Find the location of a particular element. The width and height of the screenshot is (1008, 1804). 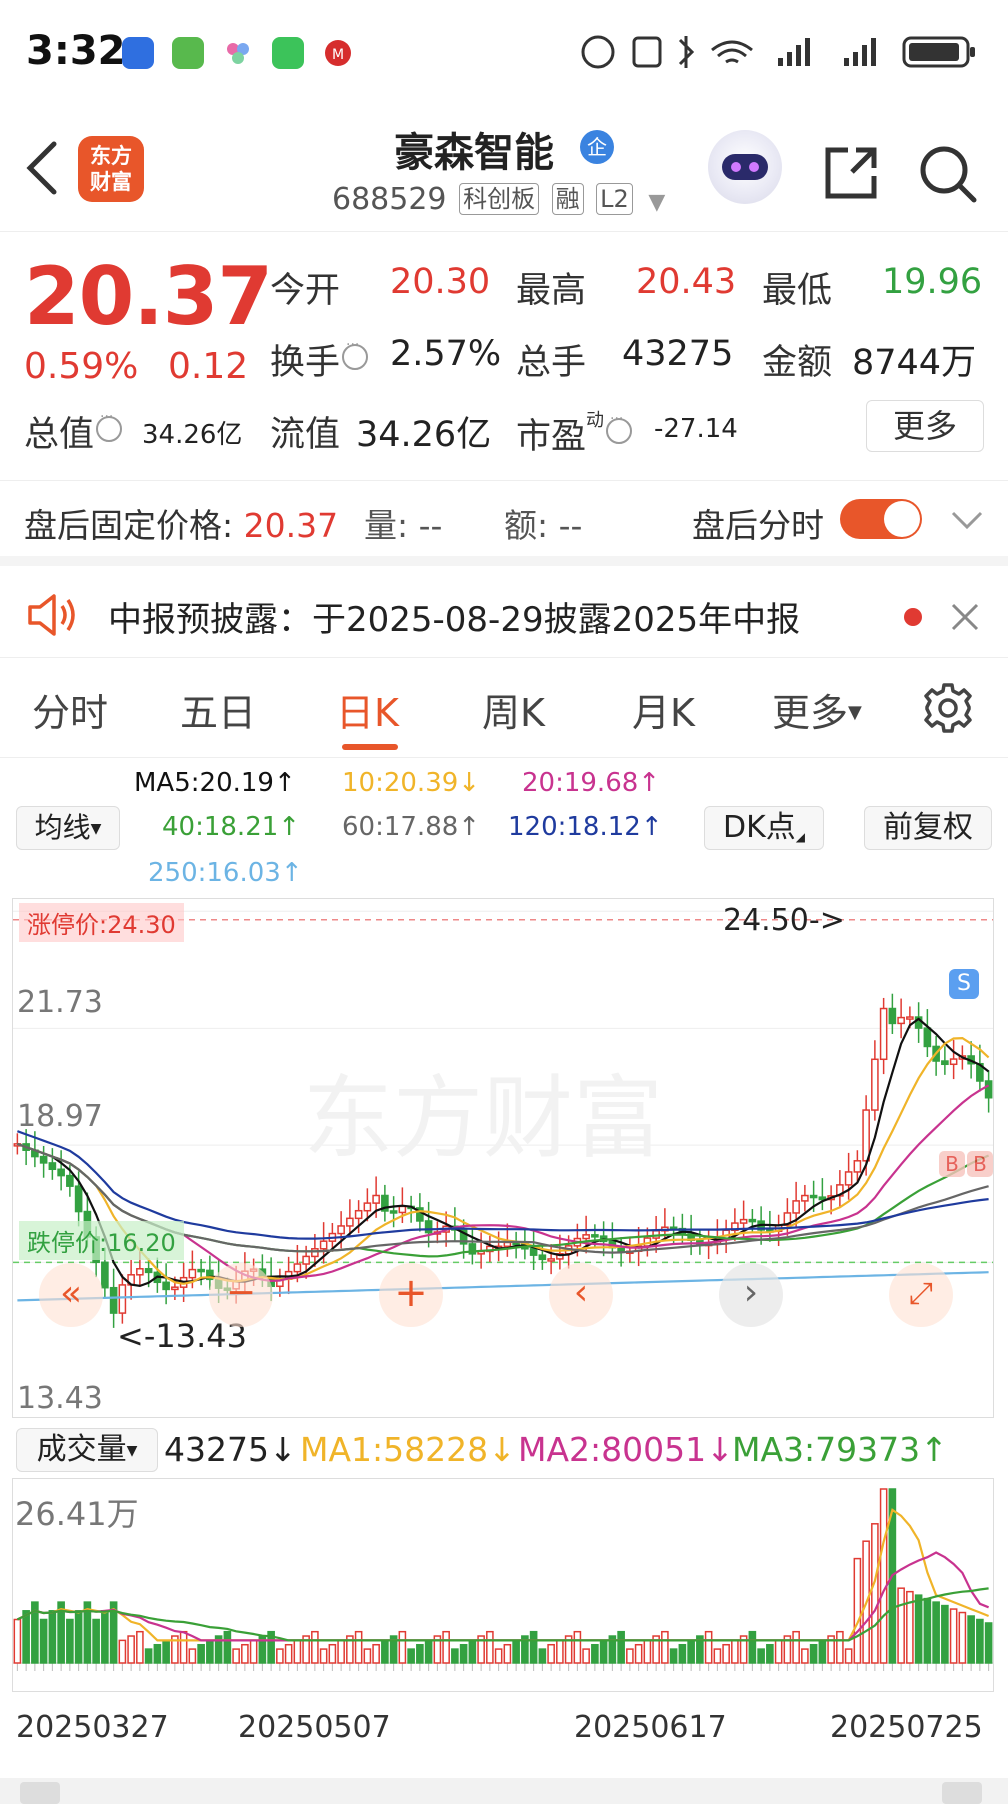

adjust-price-button: 前复权 is located at coordinates (928, 828).